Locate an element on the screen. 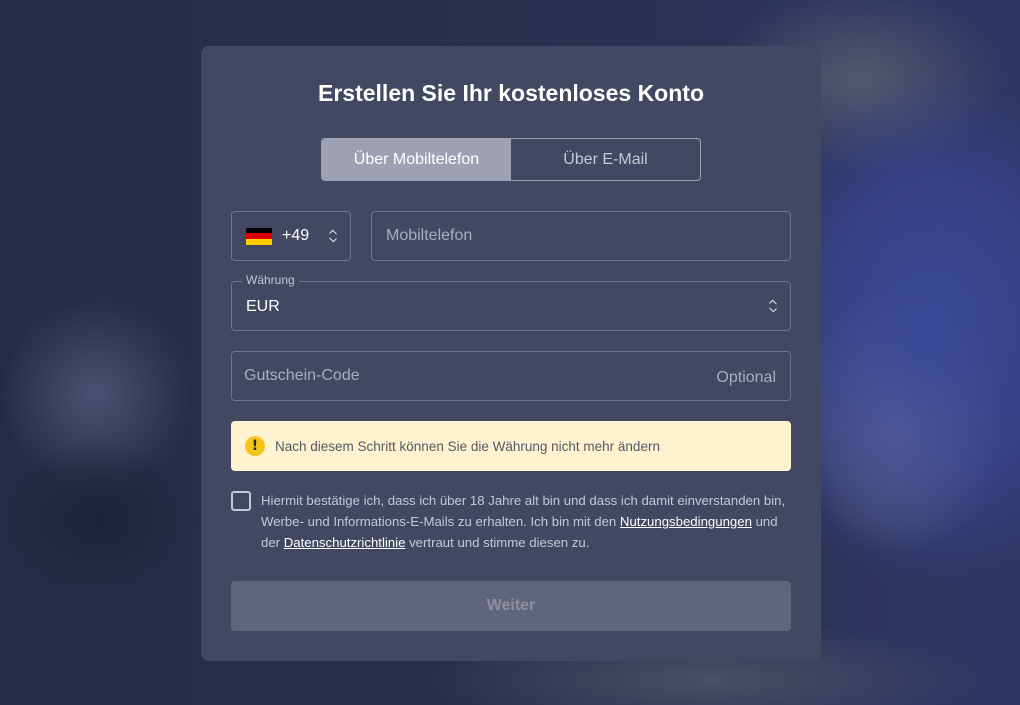 Image resolution: width=1020 pixels, height=705 pixels. currency-label: Währung is located at coordinates (270, 280).